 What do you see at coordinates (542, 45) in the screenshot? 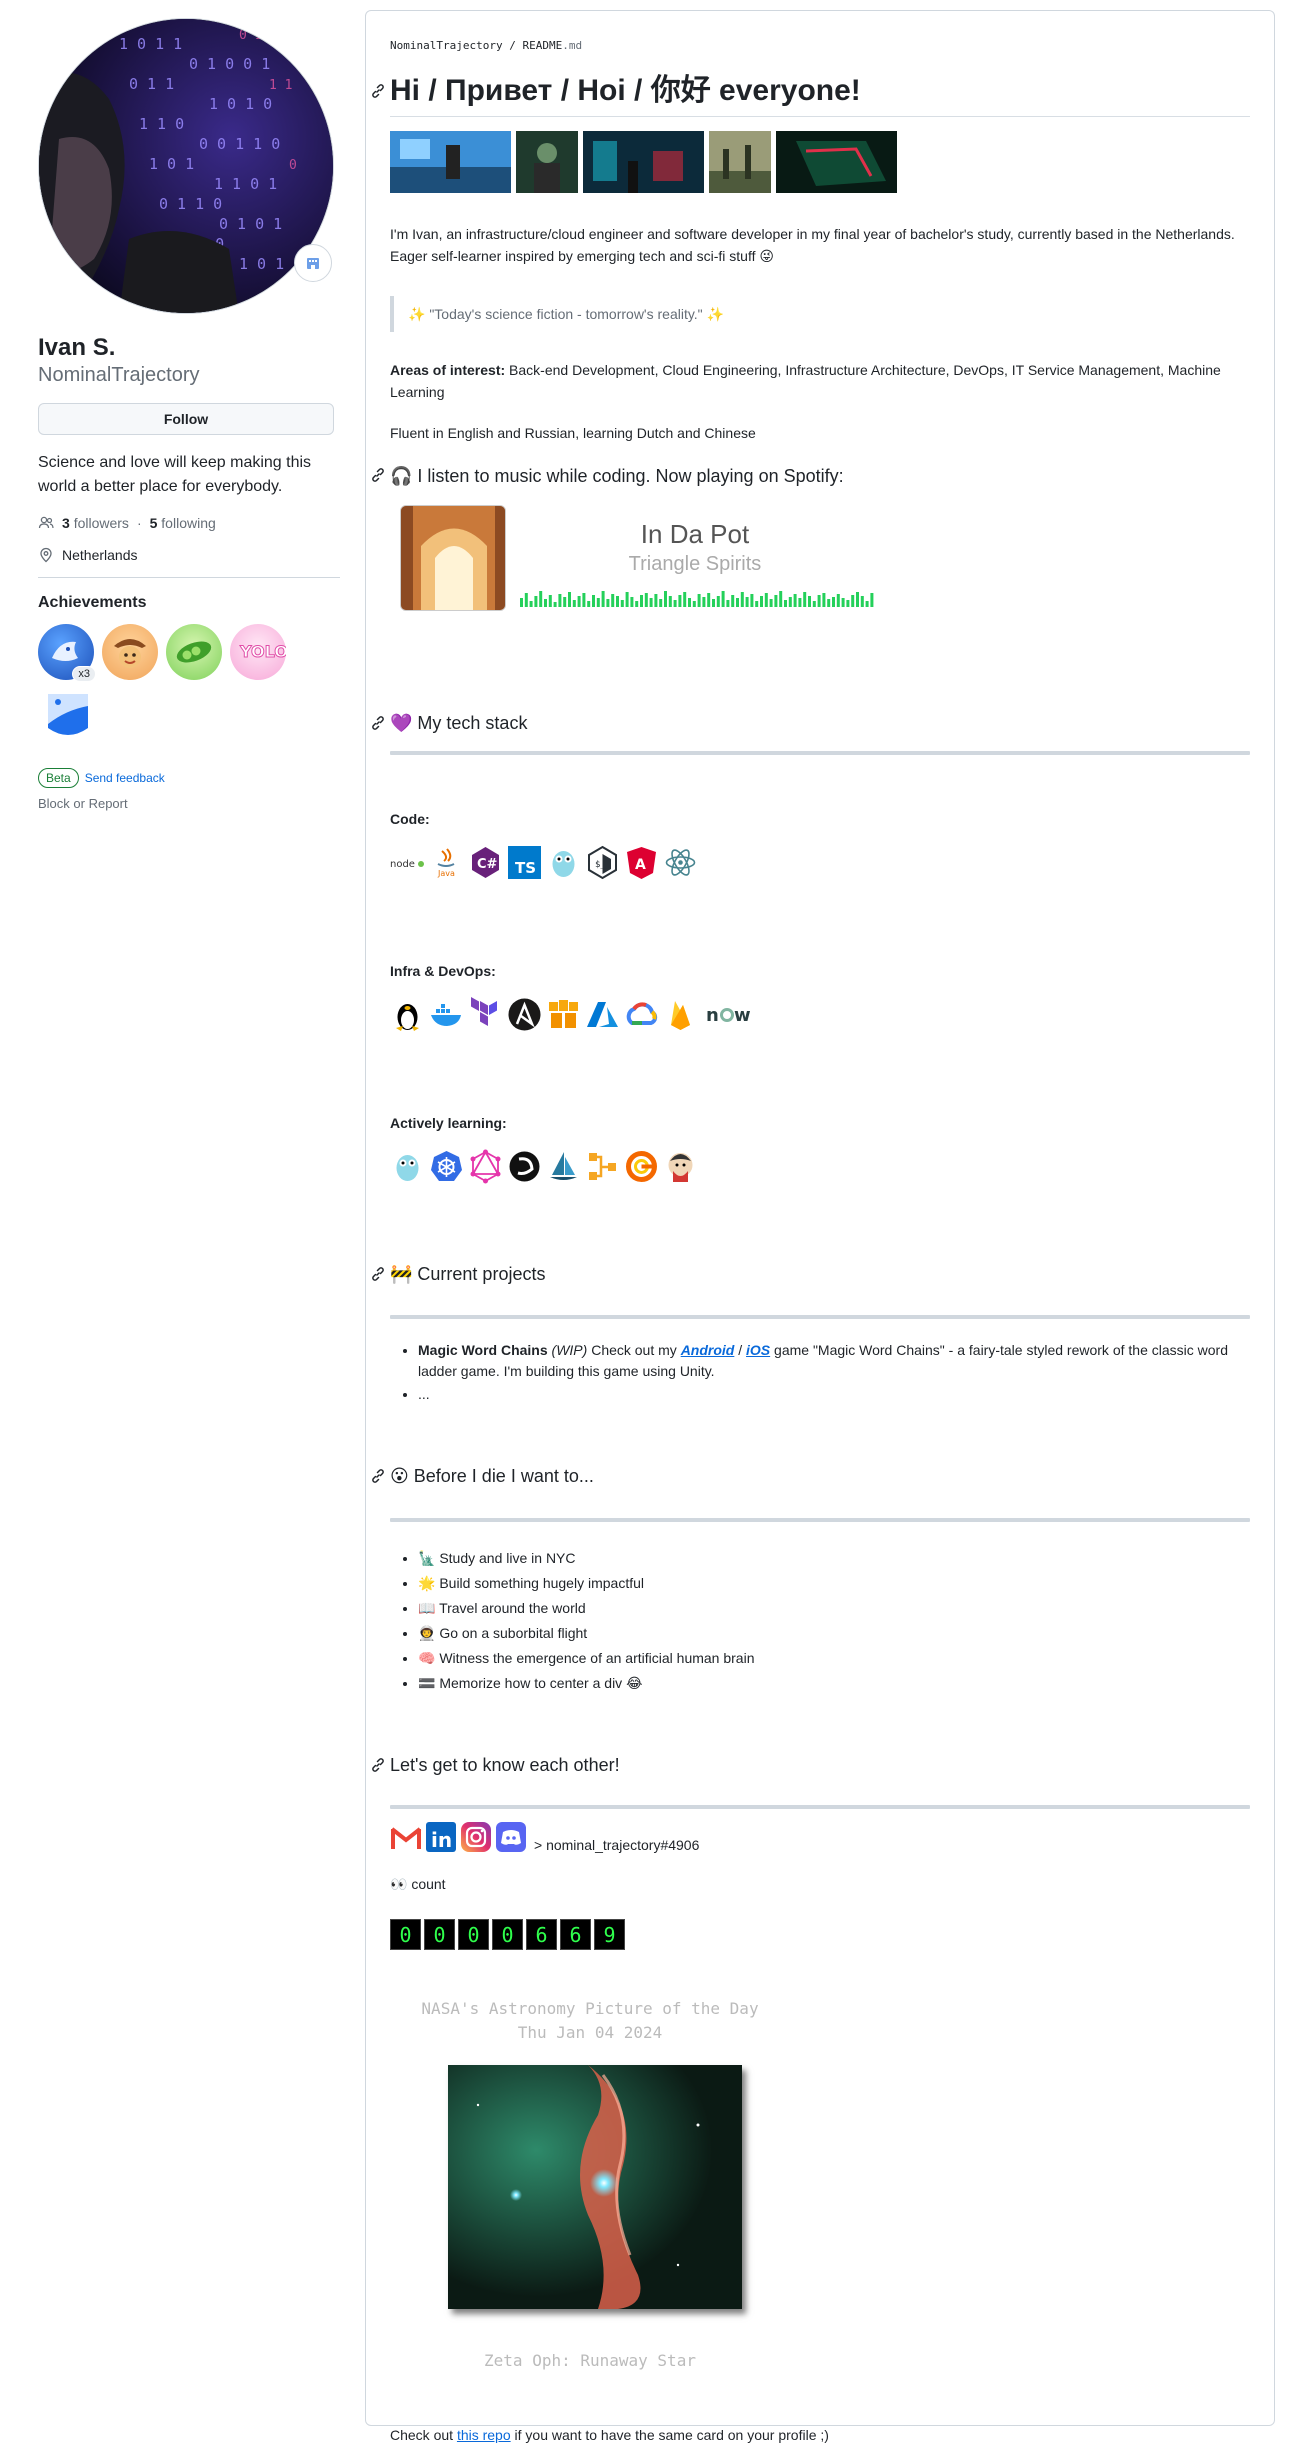
I see `breadcrumb-file: README` at bounding box center [542, 45].